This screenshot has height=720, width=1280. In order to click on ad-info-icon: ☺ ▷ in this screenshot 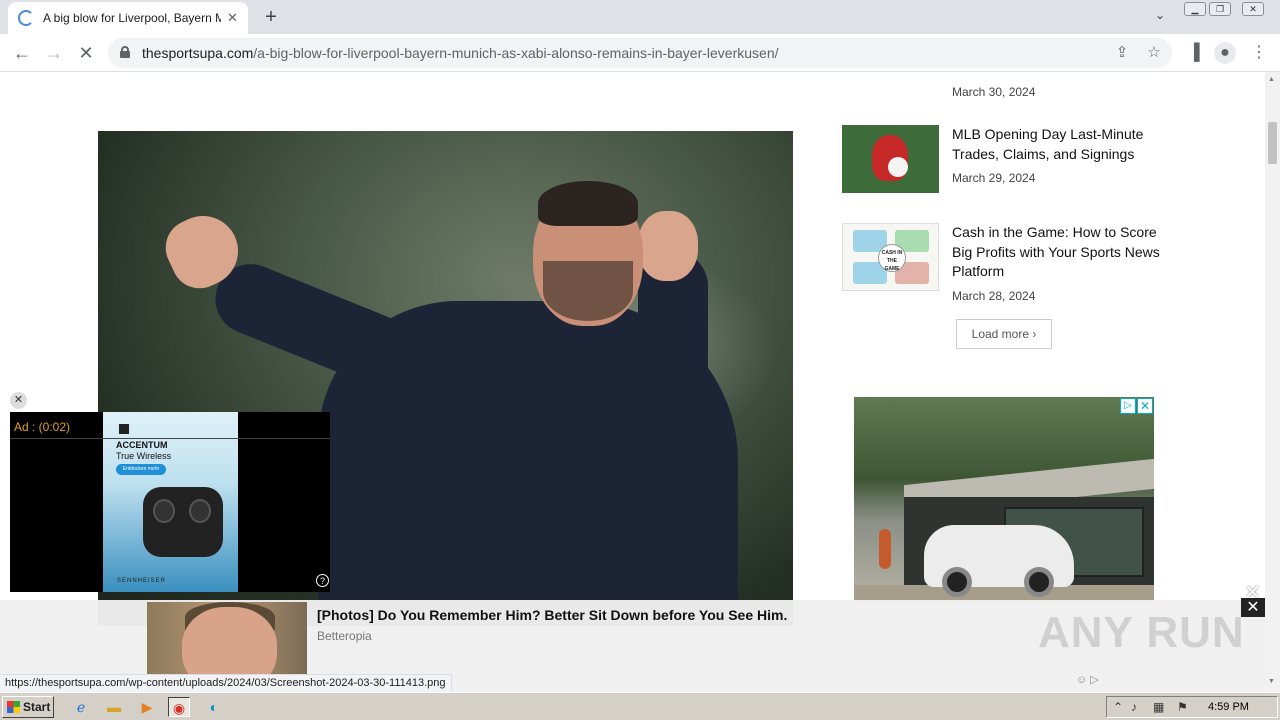, I will do `click(1087, 679)`.